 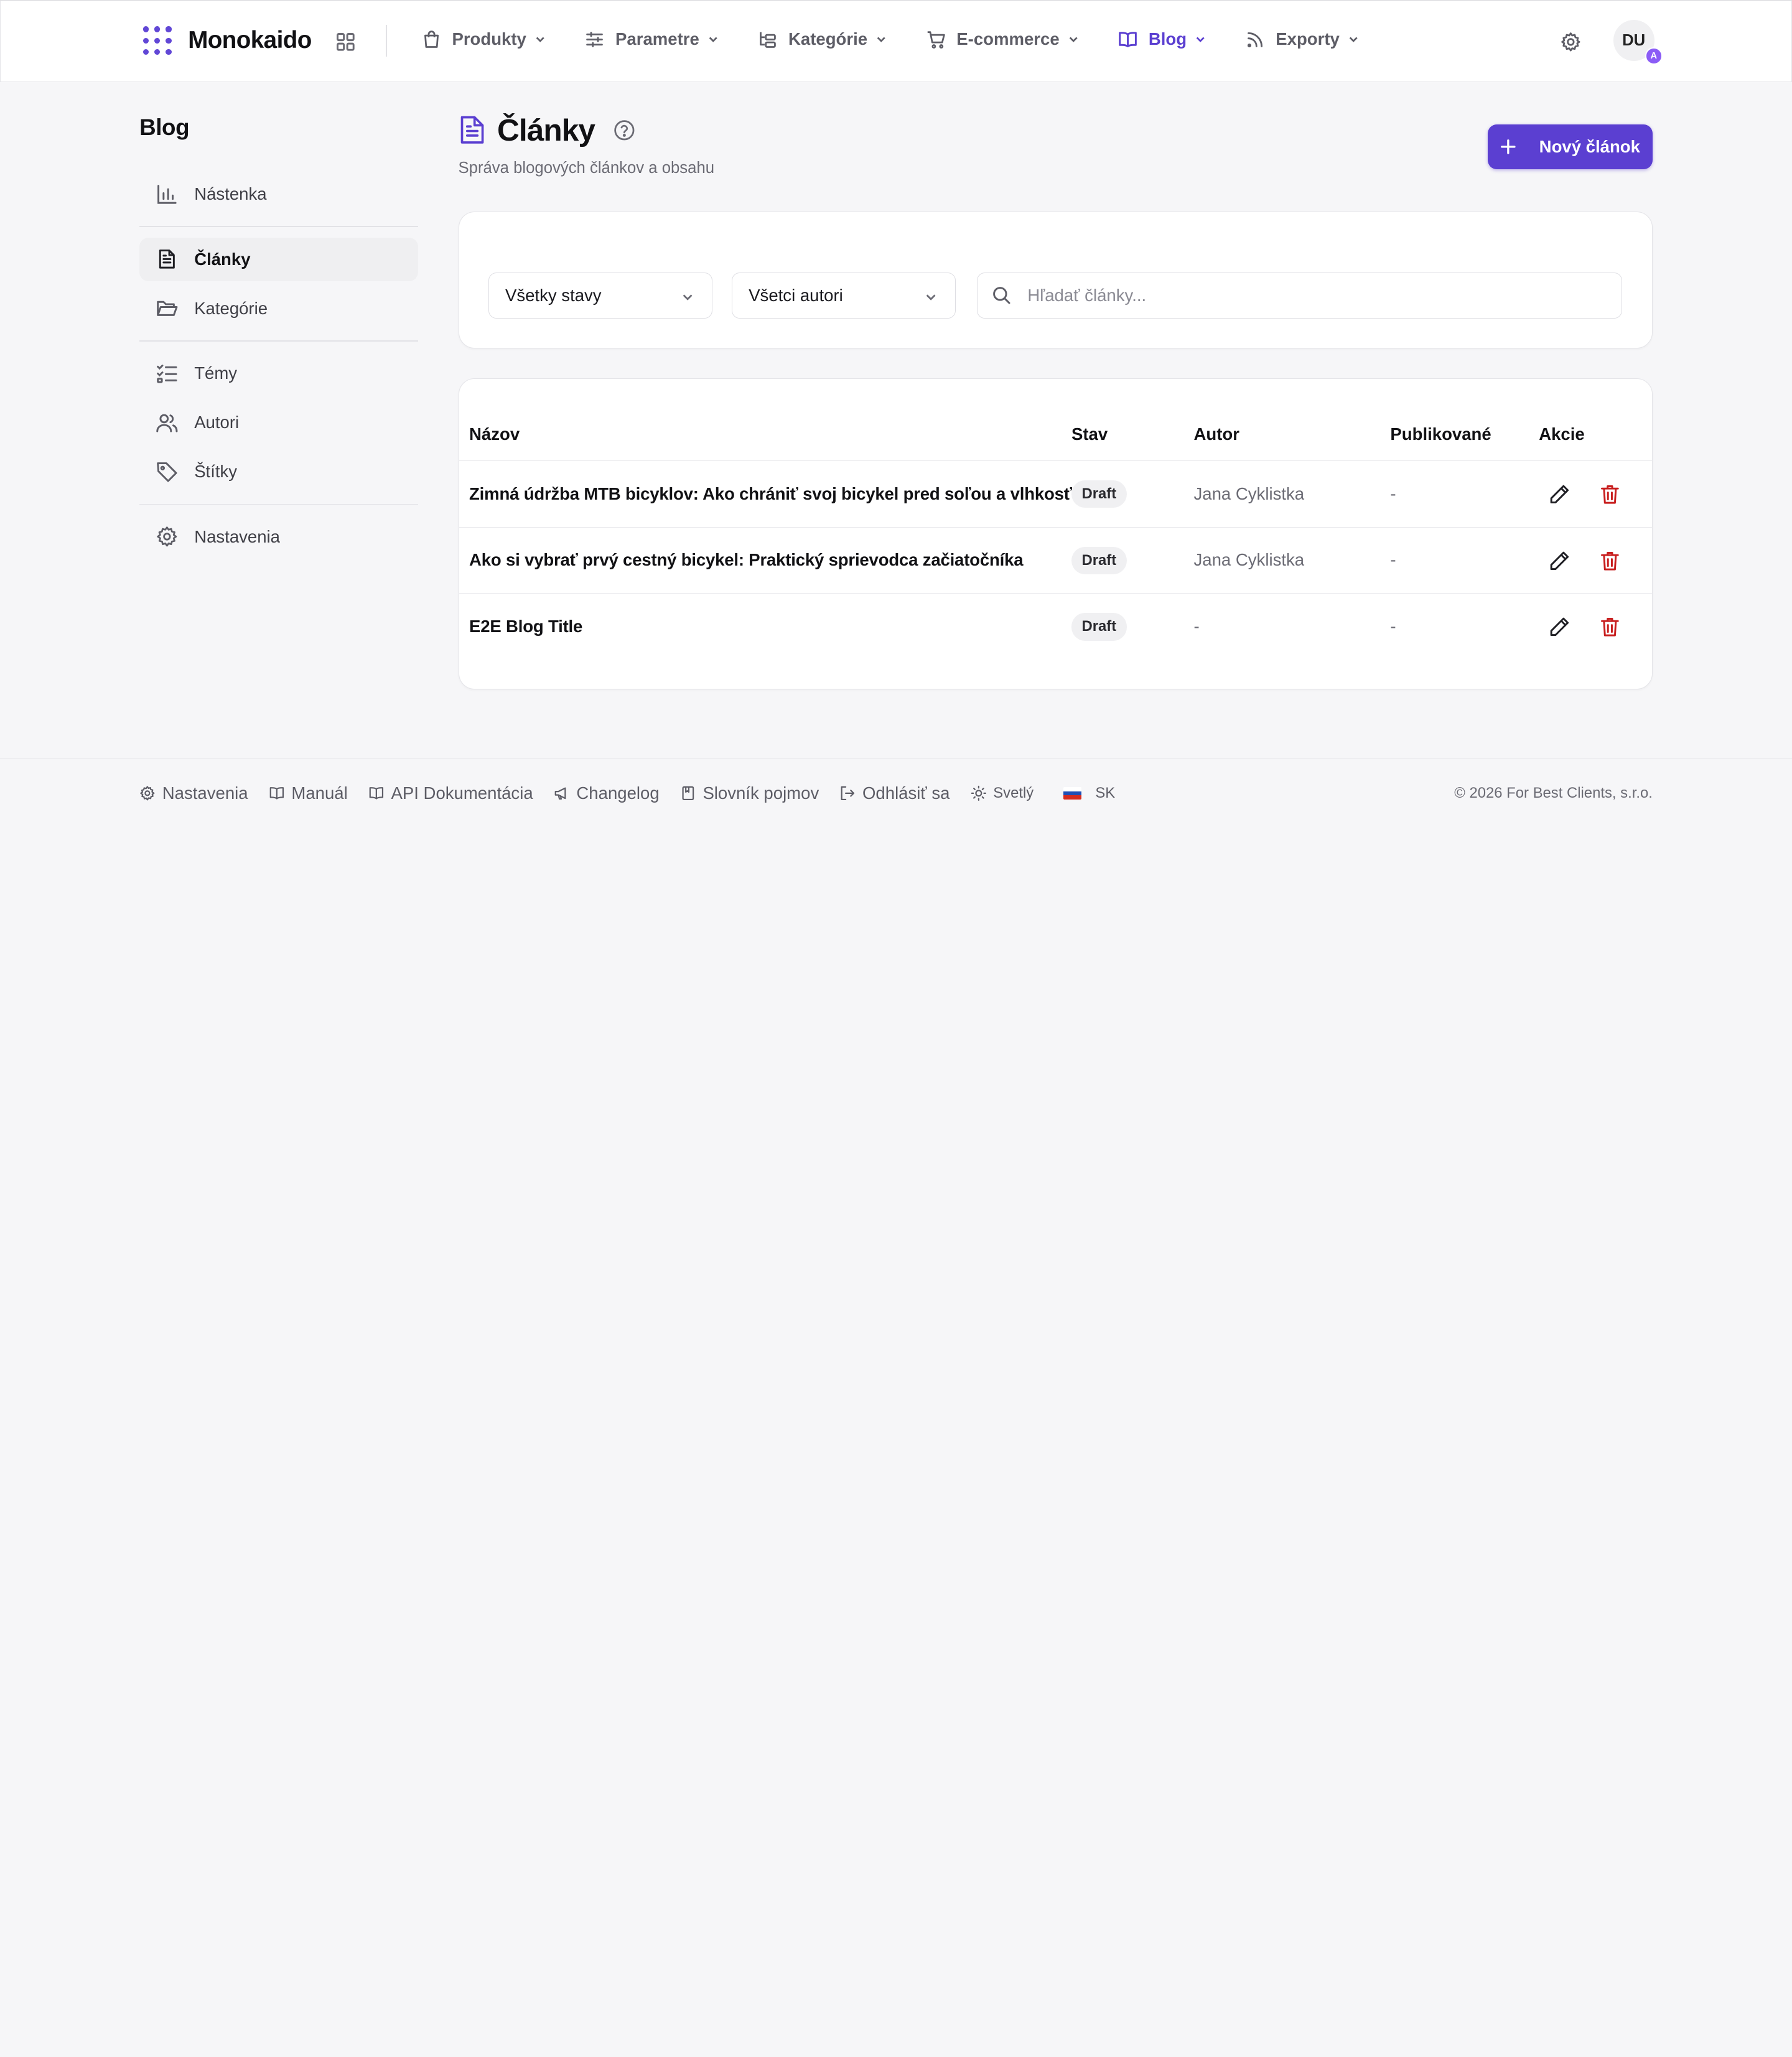 I want to click on sidebar-item-label: Štítky, so click(x=216, y=472).